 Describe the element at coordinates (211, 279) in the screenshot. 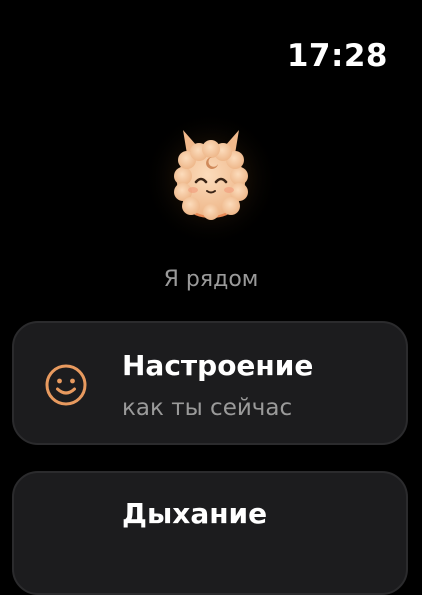

I see `subtitle: Я рядом` at that location.